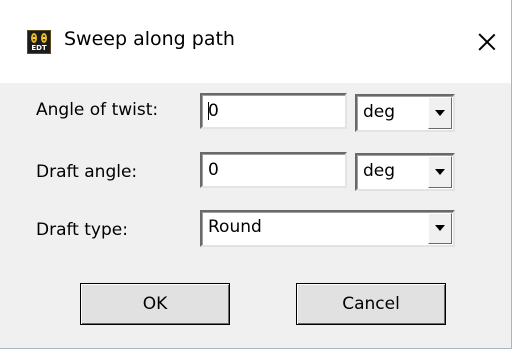  I want to click on close-icon, so click(487, 41).